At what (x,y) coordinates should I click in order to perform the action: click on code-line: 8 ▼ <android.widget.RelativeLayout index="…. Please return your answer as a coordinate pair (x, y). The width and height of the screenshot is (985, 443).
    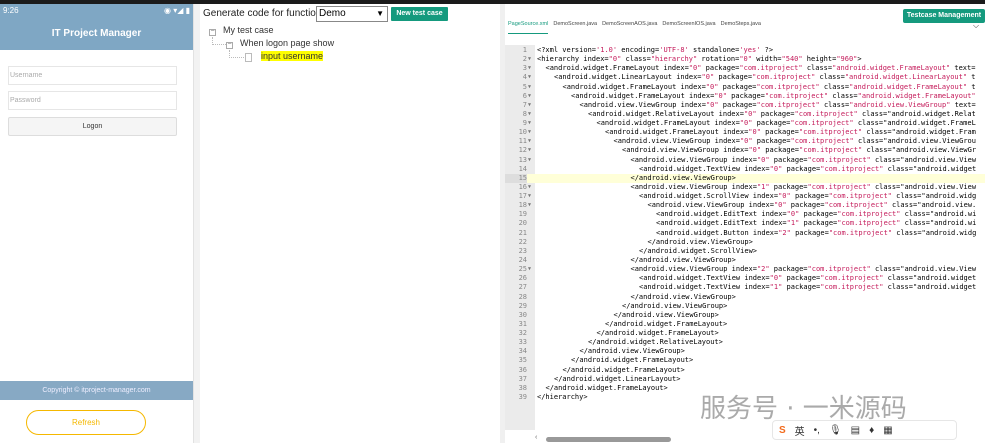
    Looking at the image, I should click on (745, 114).